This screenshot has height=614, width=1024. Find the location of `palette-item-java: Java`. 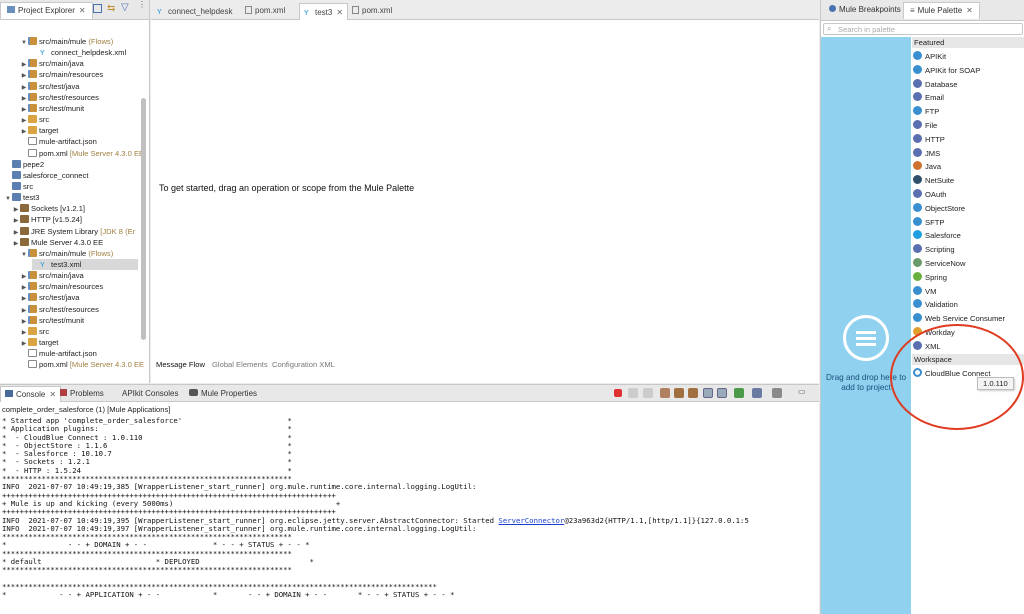

palette-item-java: Java is located at coordinates (927, 166).